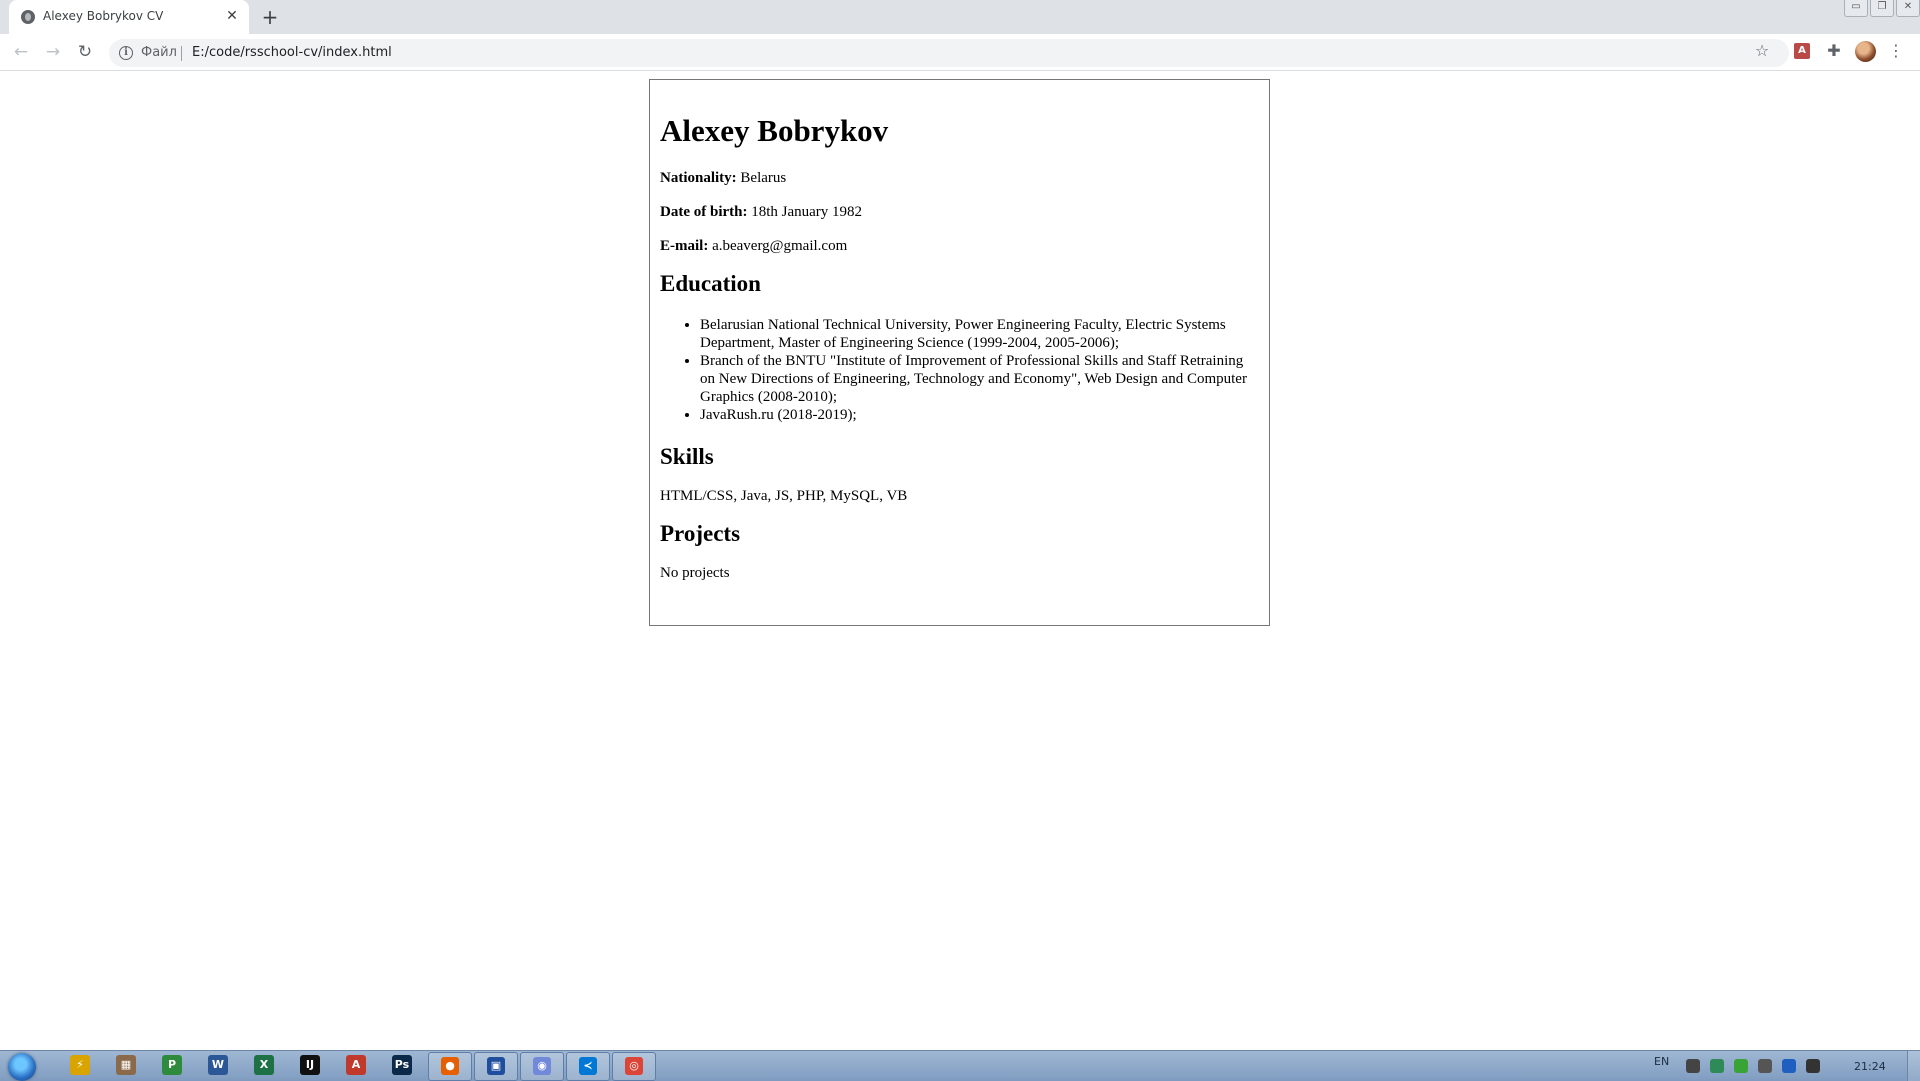 This screenshot has width=1920, height=1081. Describe the element at coordinates (761, 178) in the screenshot. I see `nationality-value: Belarus` at that location.